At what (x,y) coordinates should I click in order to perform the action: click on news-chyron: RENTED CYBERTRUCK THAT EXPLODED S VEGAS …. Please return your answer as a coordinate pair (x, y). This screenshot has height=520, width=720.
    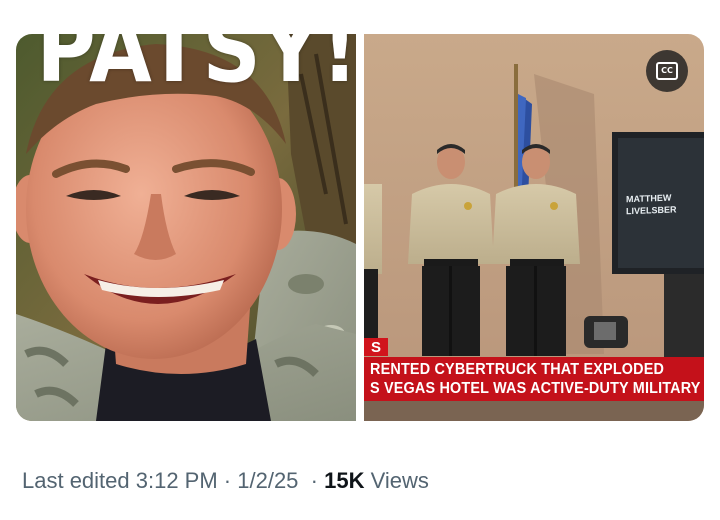
    Looking at the image, I should click on (534, 379).